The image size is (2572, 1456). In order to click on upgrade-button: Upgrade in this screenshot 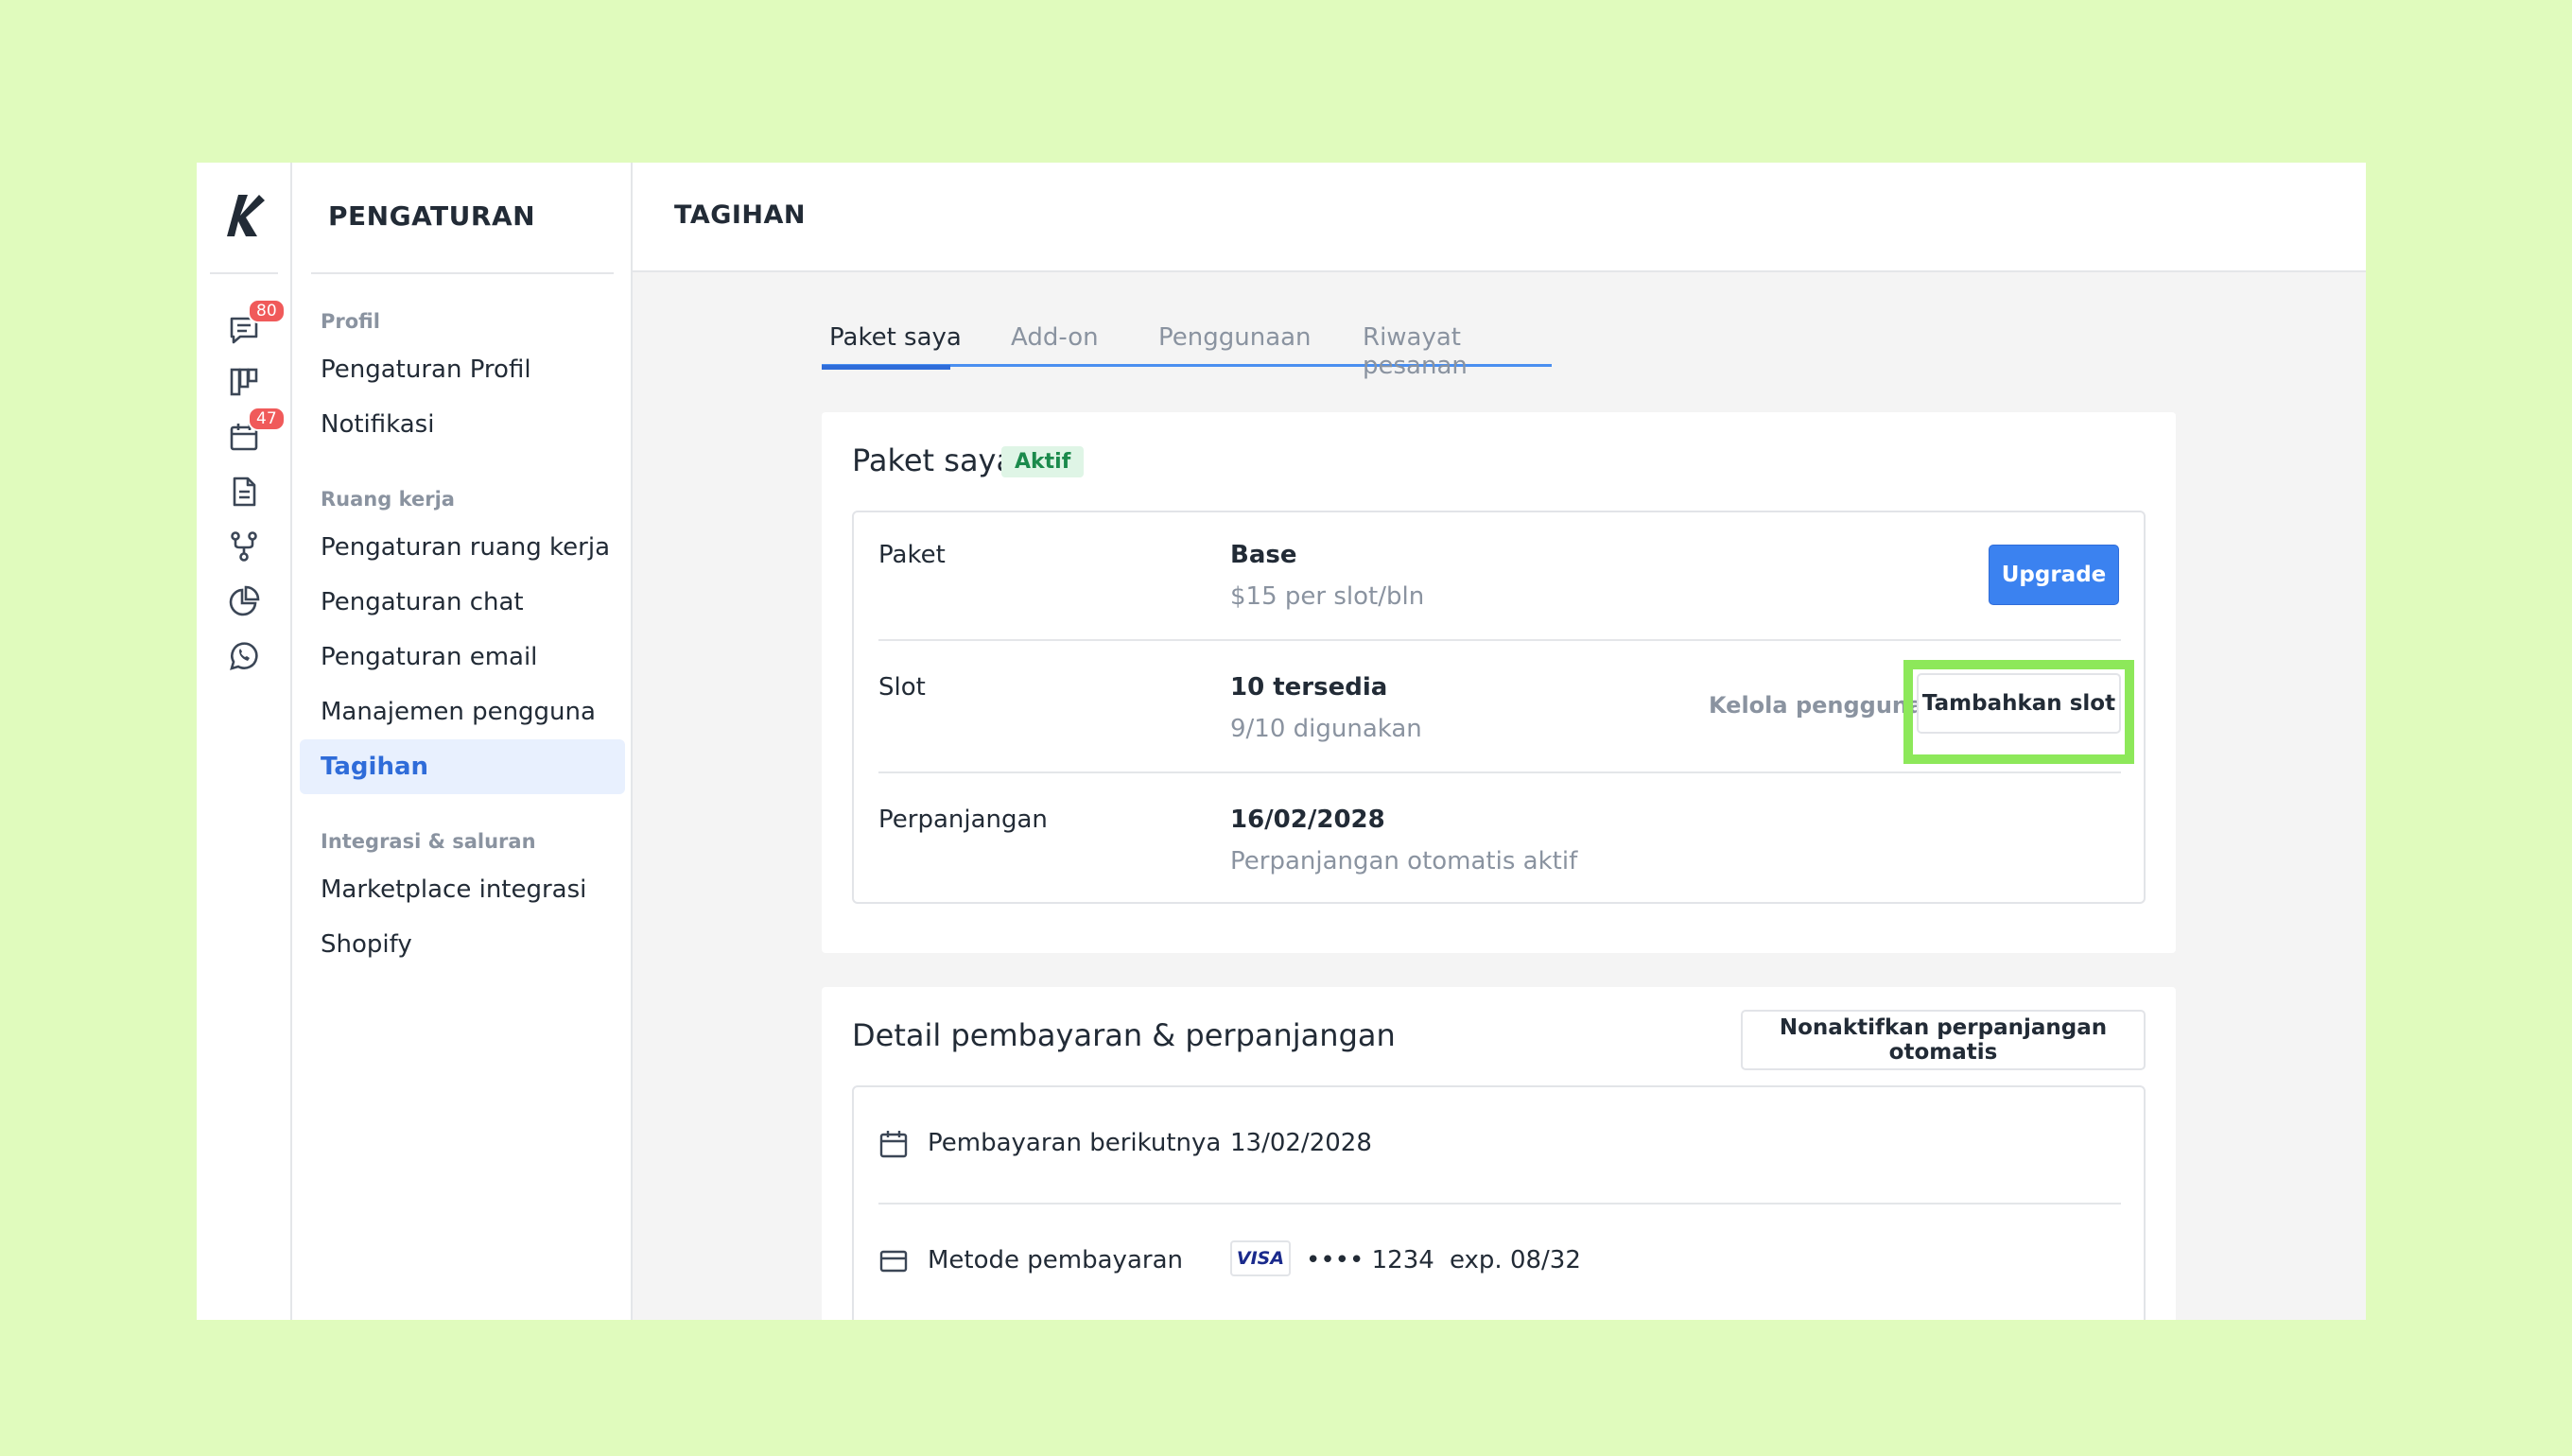, I will do `click(2054, 575)`.